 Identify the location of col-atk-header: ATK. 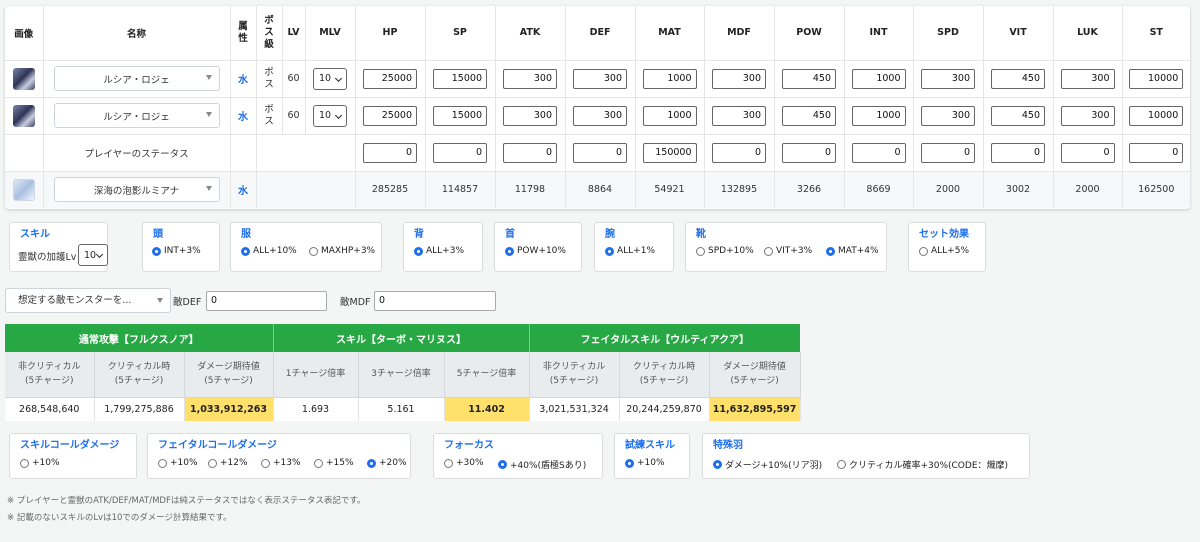
(530, 33).